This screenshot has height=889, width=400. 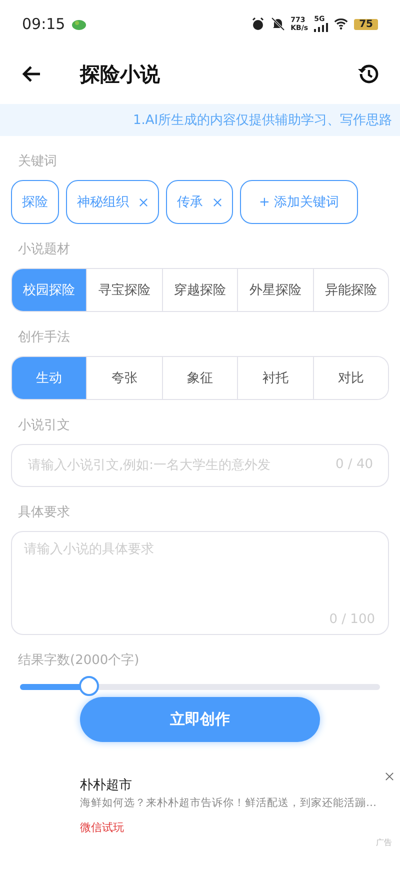 What do you see at coordinates (257, 24) in the screenshot?
I see `alarm-icon` at bounding box center [257, 24].